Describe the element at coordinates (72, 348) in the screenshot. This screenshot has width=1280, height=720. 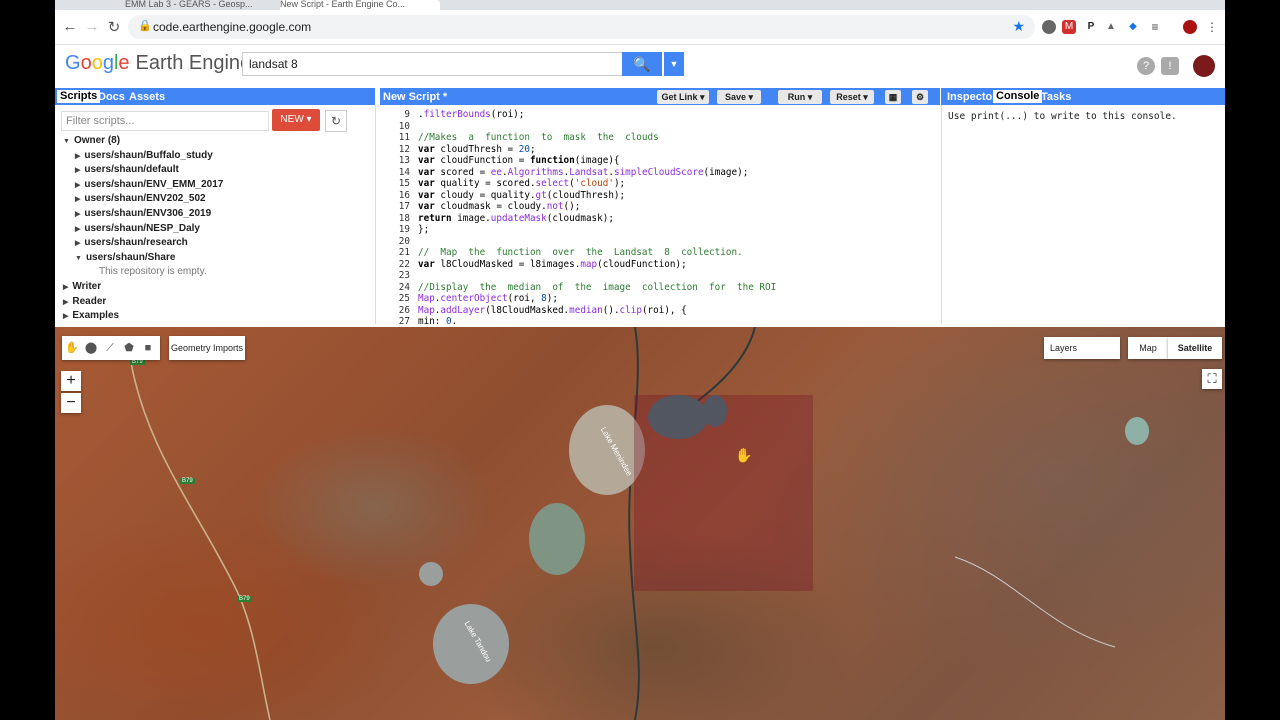
I see `hand-pan-icon: ✋` at that location.